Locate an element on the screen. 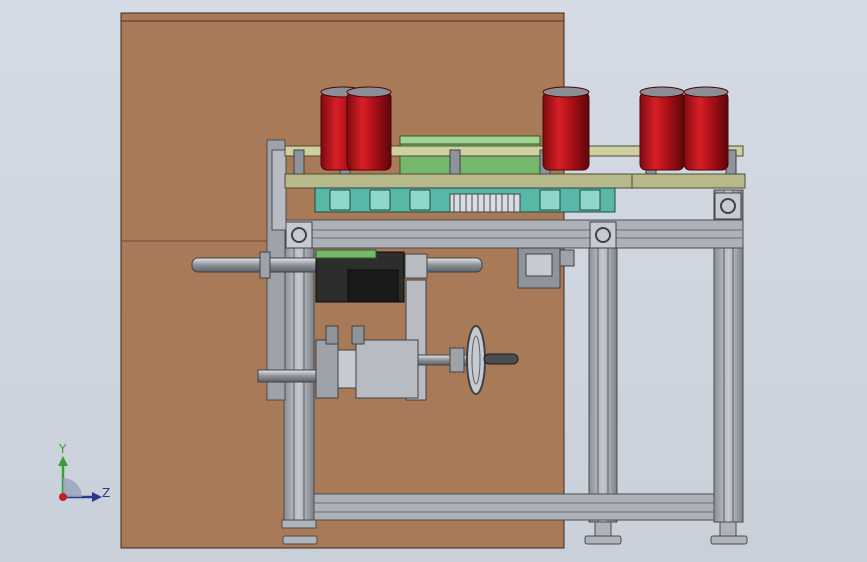 This screenshot has height=562, width=867. y-axis-label: Y is located at coordinates (63, 449).